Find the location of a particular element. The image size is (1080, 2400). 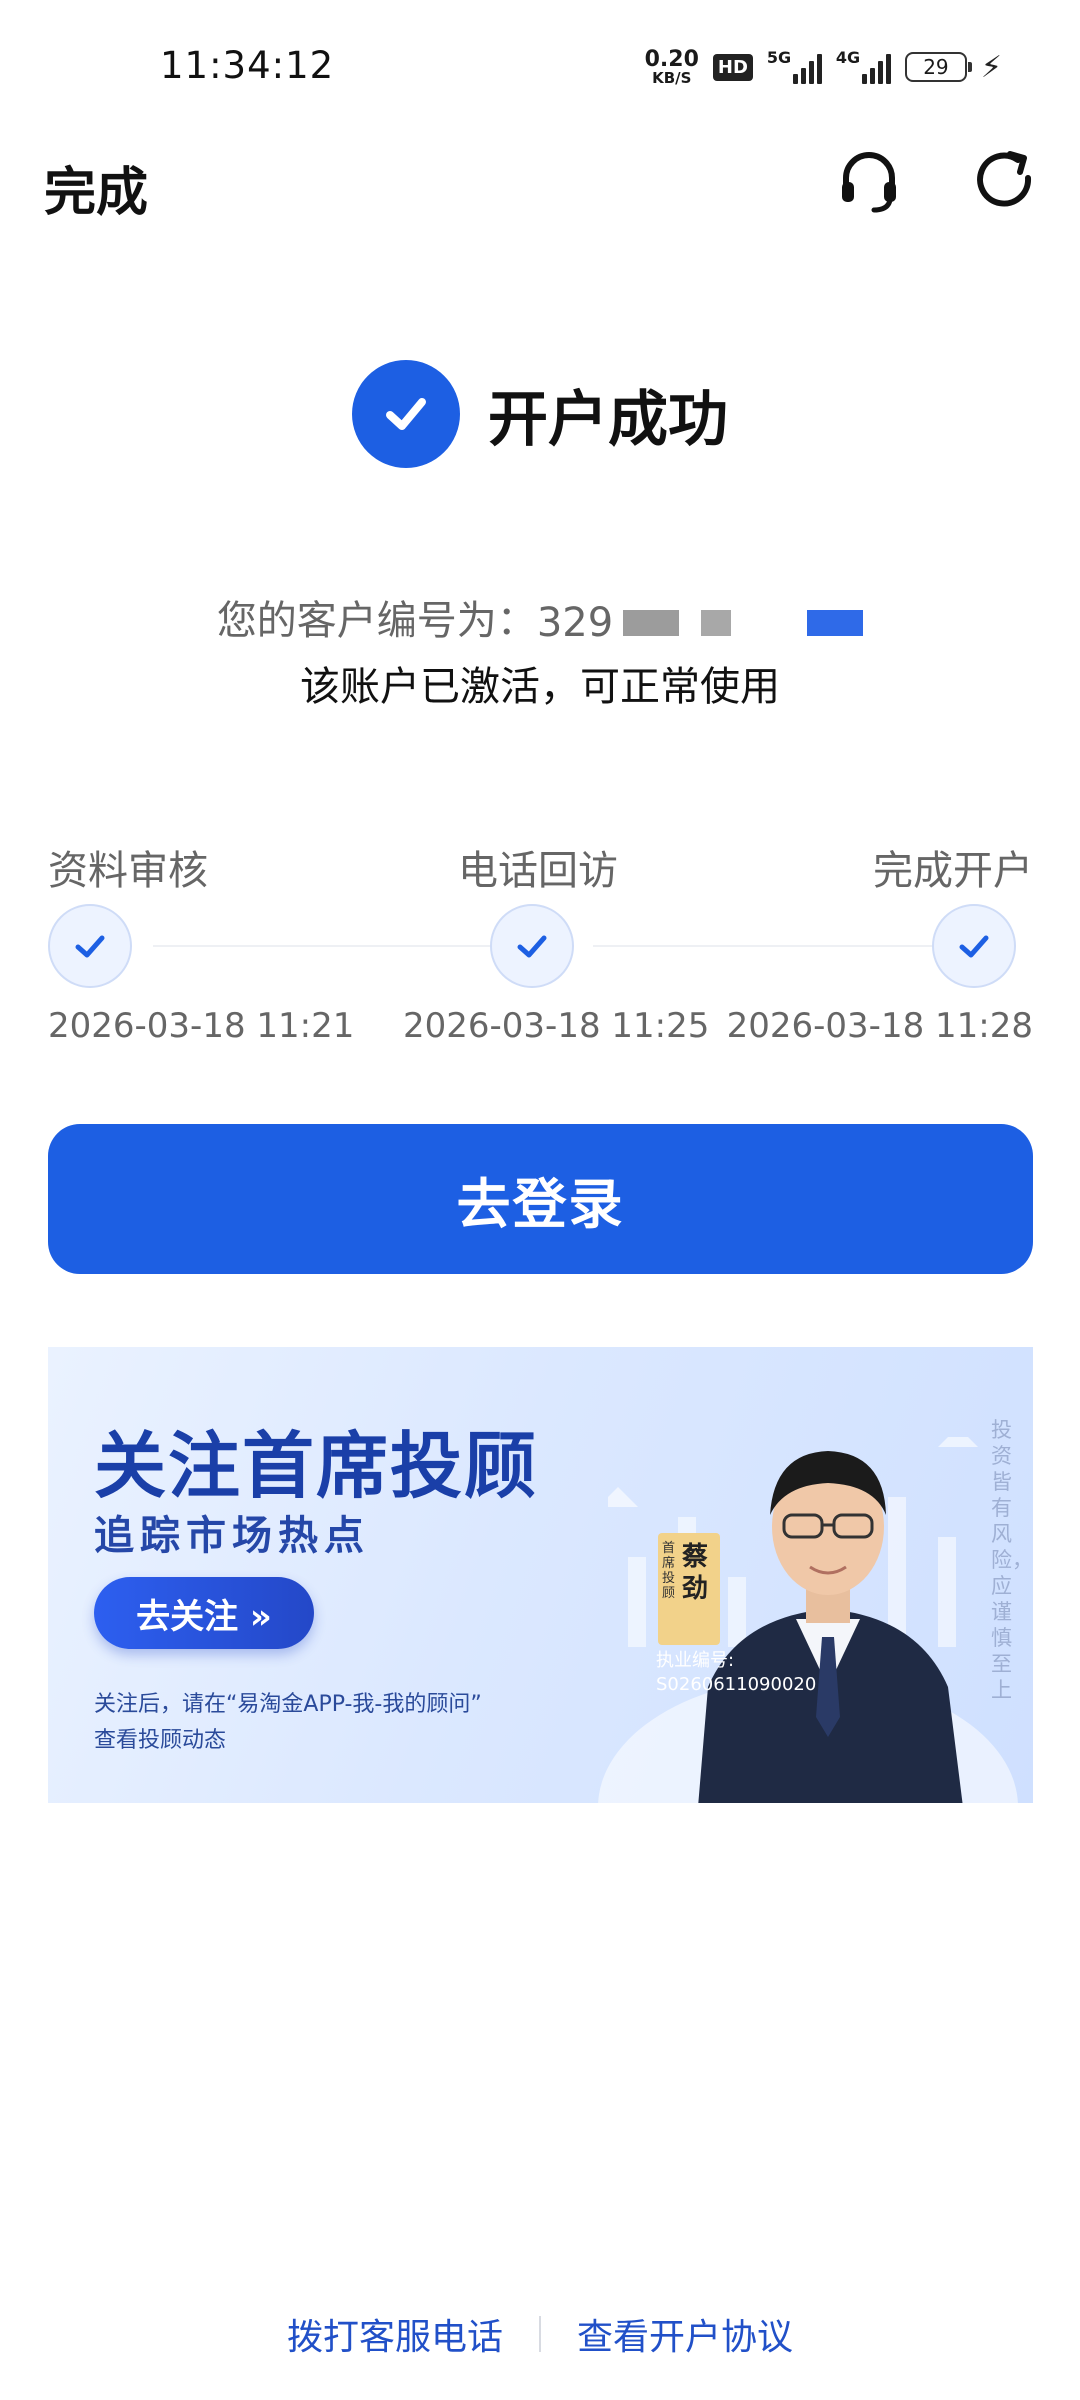

view-agreement-link: 查看开户协议 is located at coordinates (685, 2334).